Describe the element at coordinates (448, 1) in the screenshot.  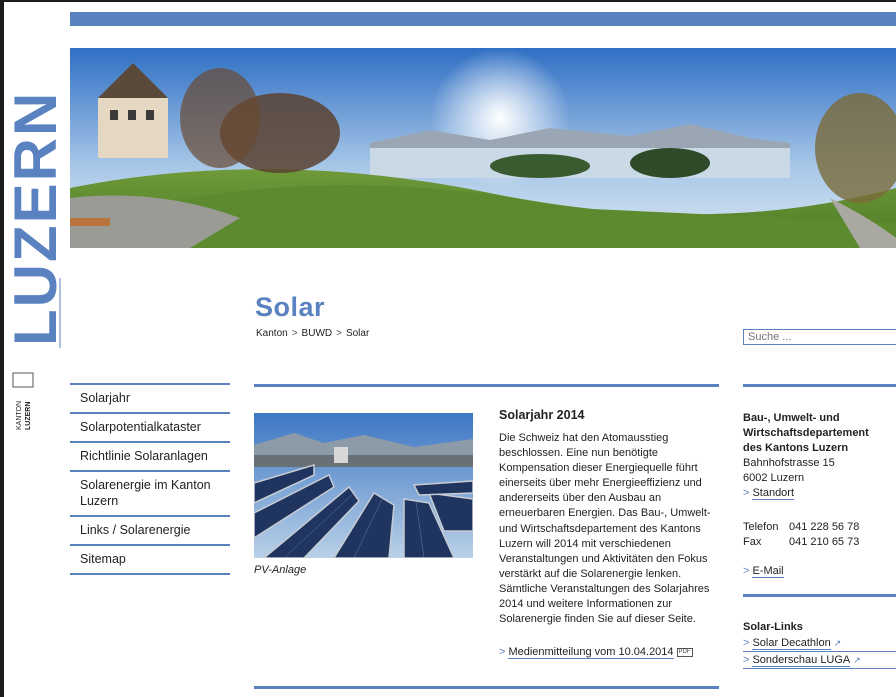
I see `window-frame-top` at that location.